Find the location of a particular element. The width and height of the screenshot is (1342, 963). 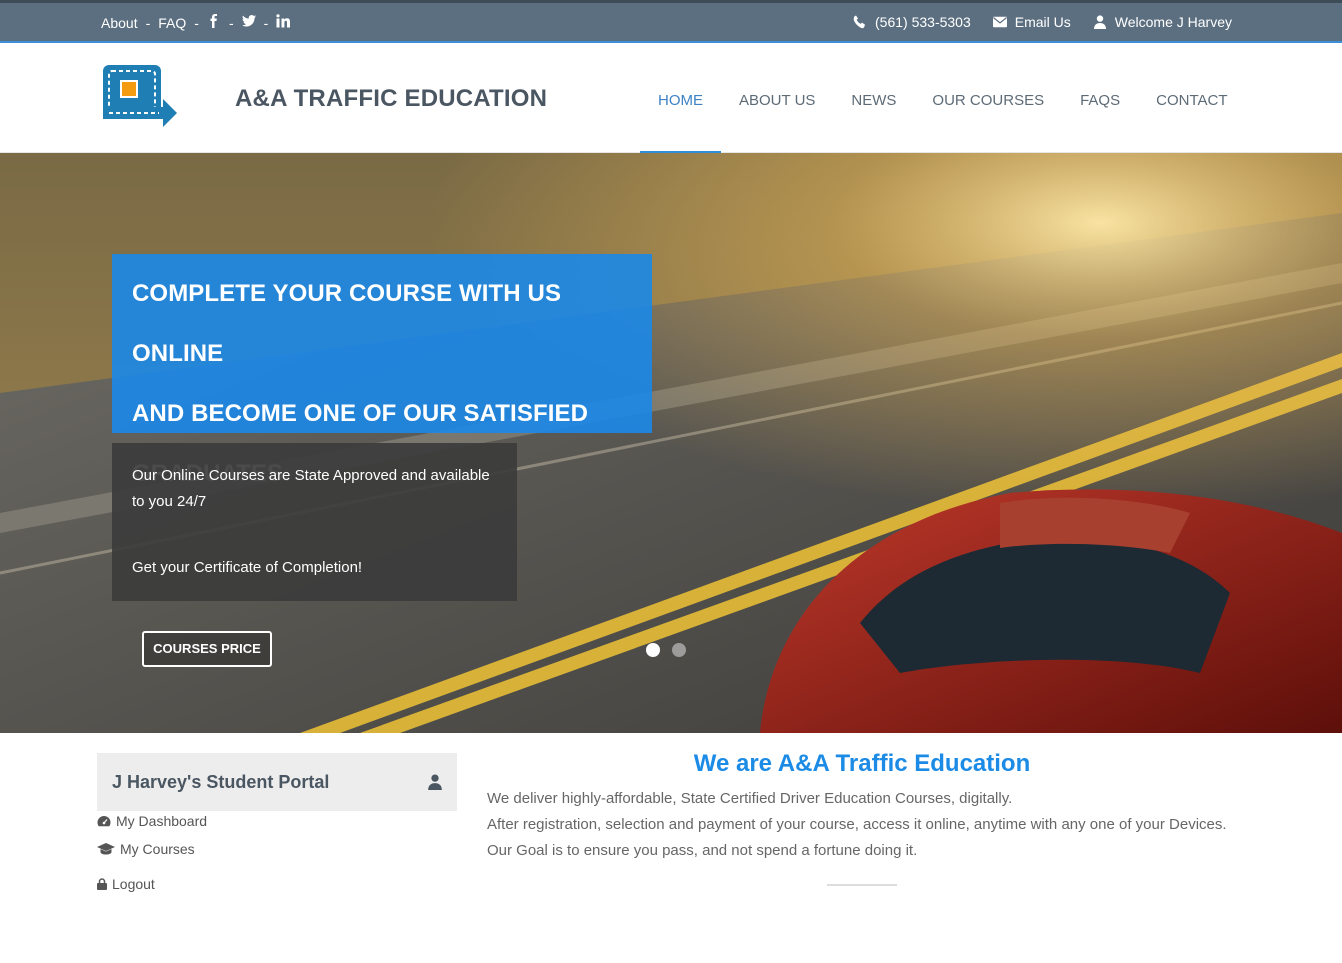

portal-dashboard-link: My Dashboard is located at coordinates (277, 821).